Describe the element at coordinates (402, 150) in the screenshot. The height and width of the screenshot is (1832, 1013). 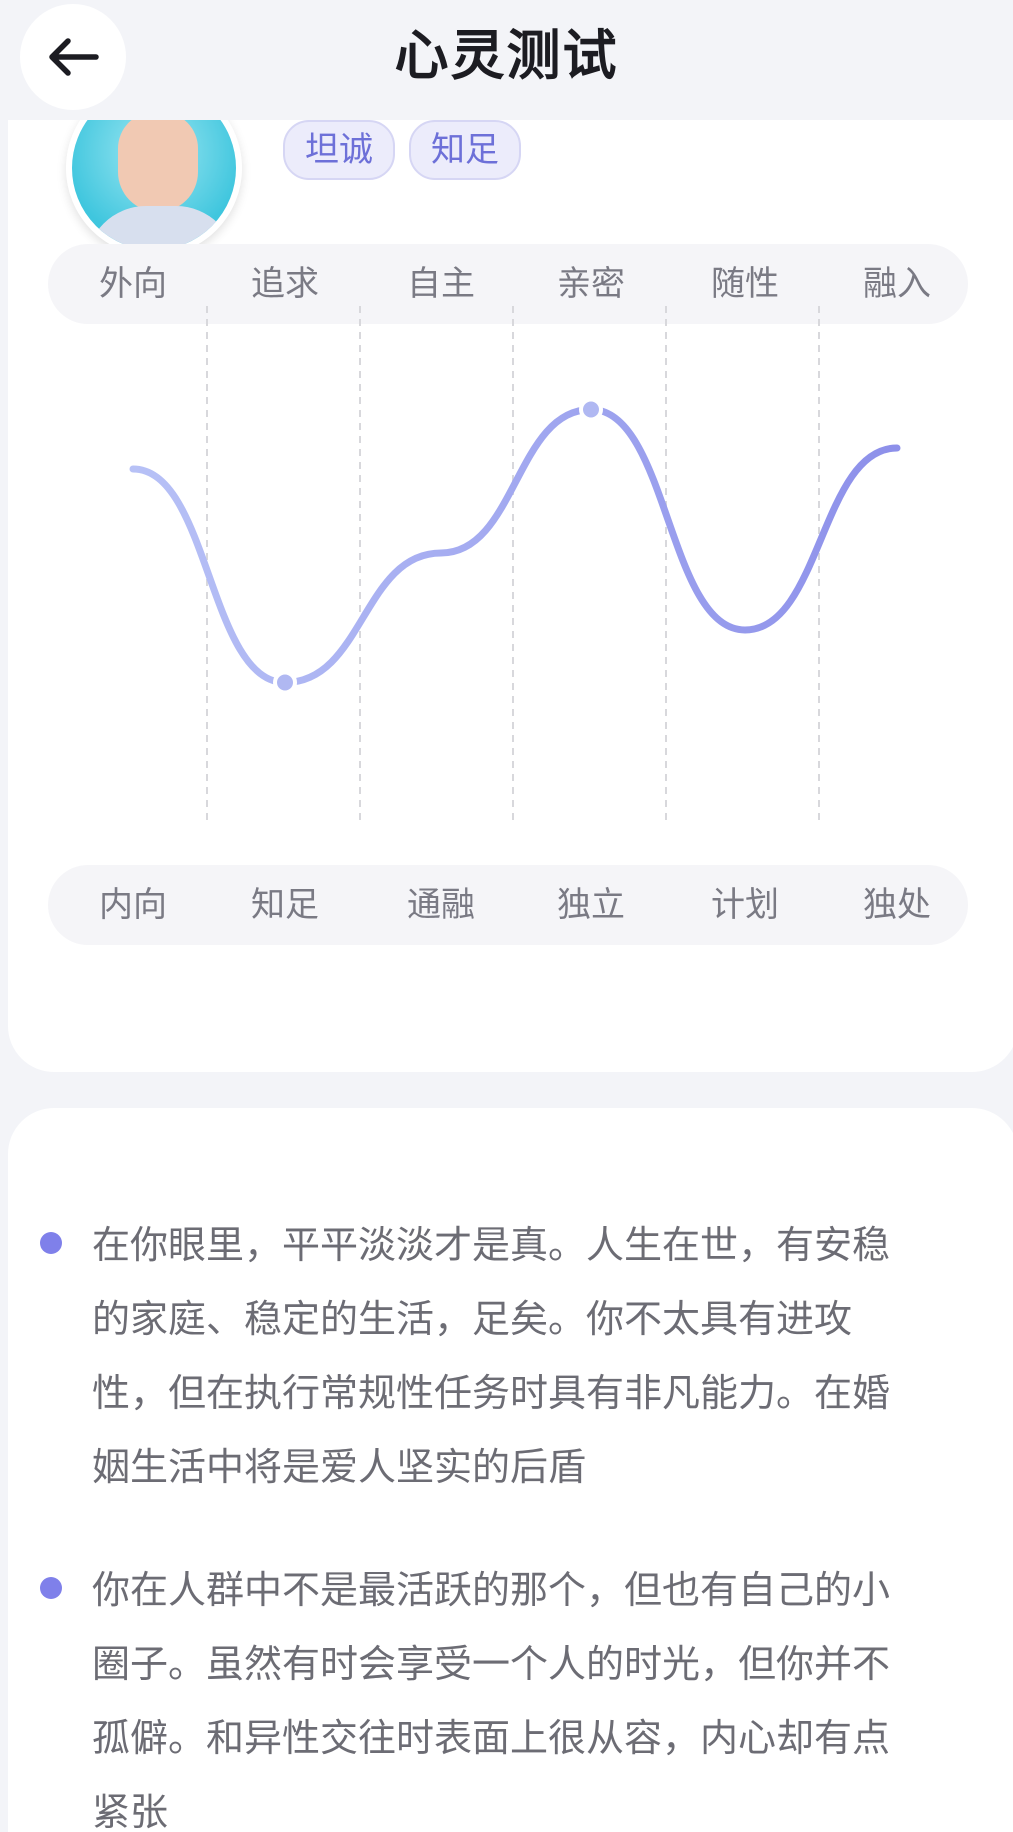
I see `trait-tags: 坦诚 知足` at that location.